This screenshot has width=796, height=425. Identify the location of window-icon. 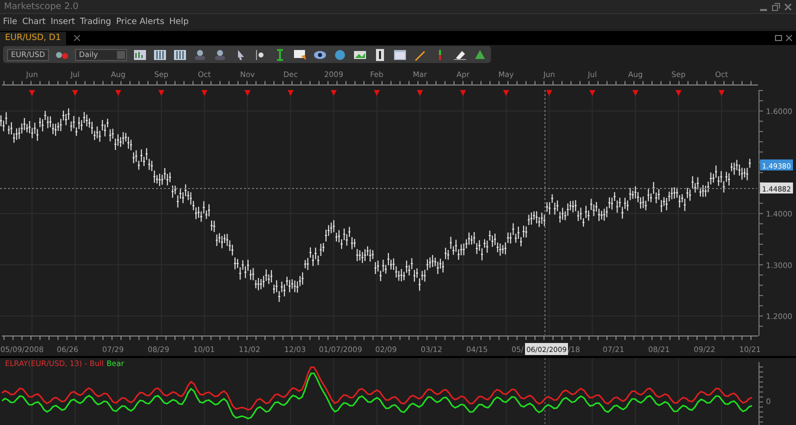
(400, 54).